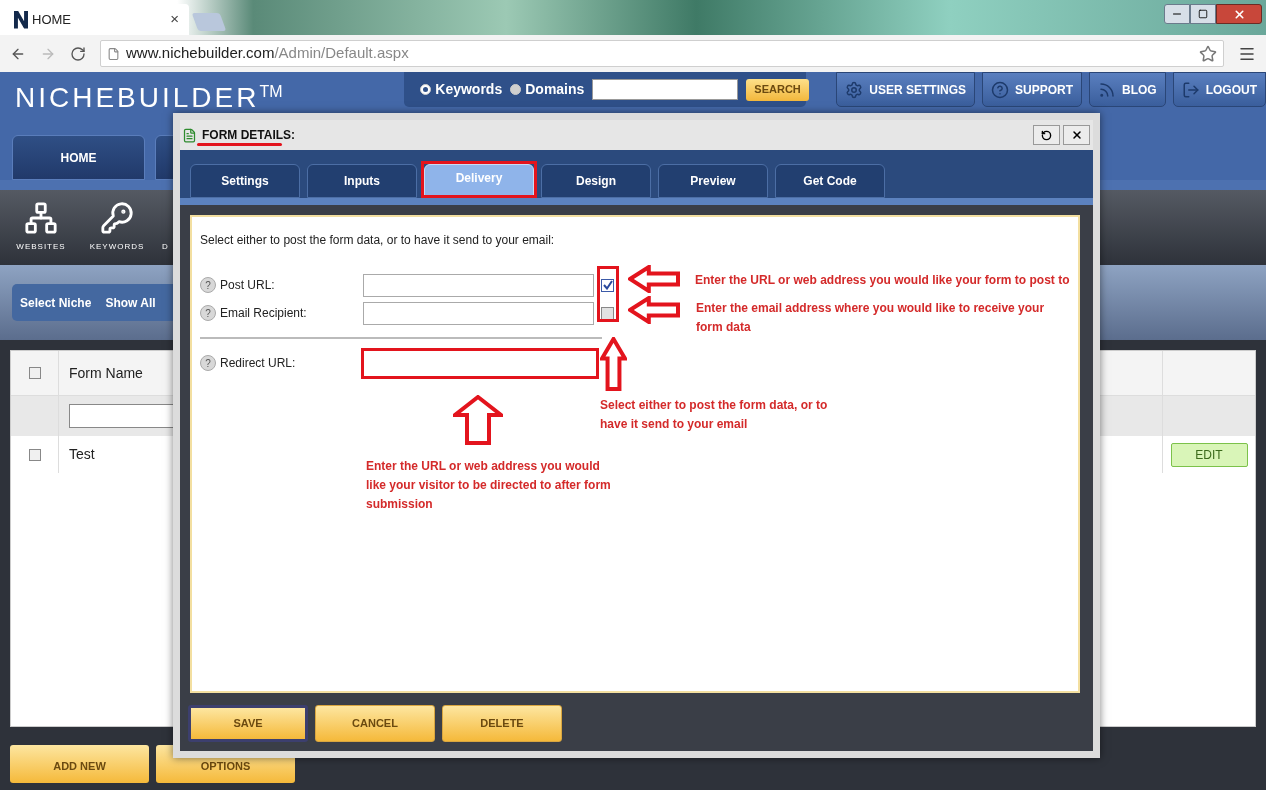 The height and width of the screenshot is (790, 1266). Describe the element at coordinates (713, 181) in the screenshot. I see `tab: Preview` at that location.